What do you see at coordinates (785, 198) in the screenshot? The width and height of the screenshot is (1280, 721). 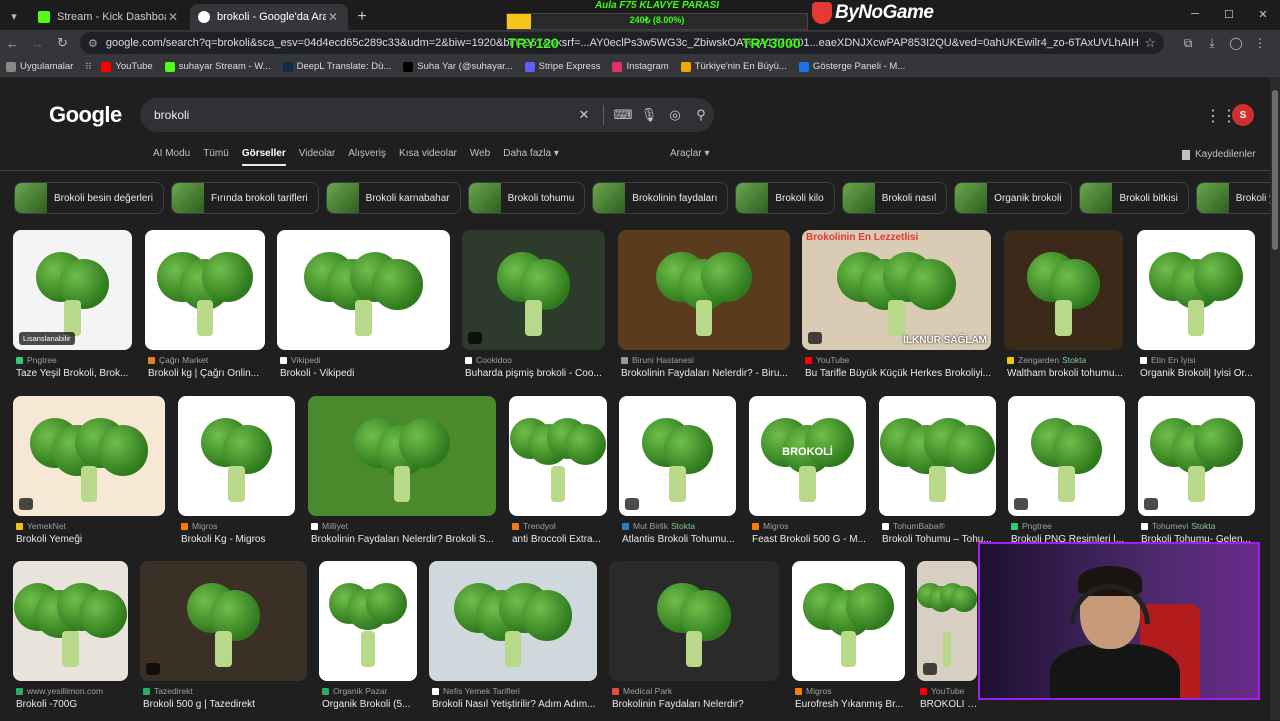 I see `related-search-chip: Brokoli kilo` at bounding box center [785, 198].